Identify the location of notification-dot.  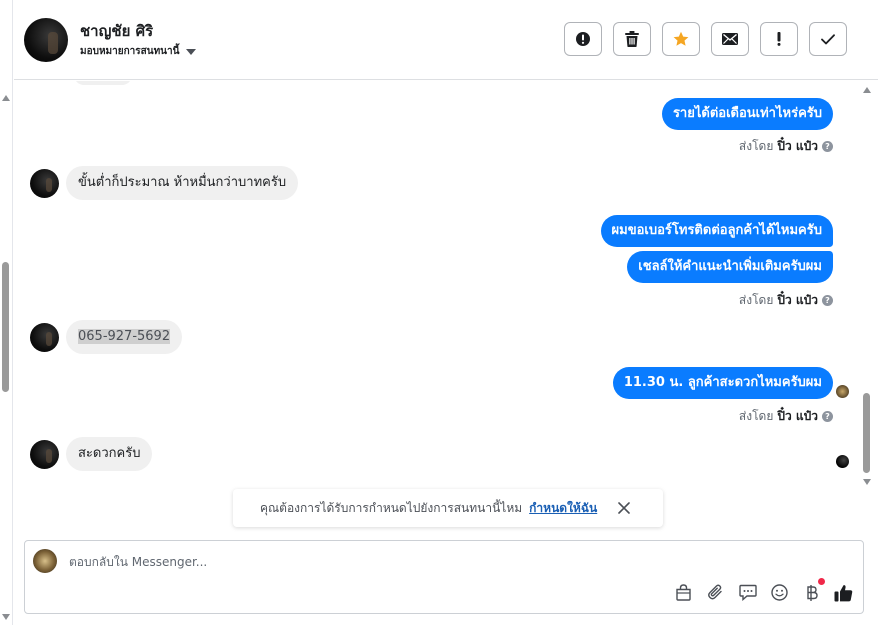
(821, 581).